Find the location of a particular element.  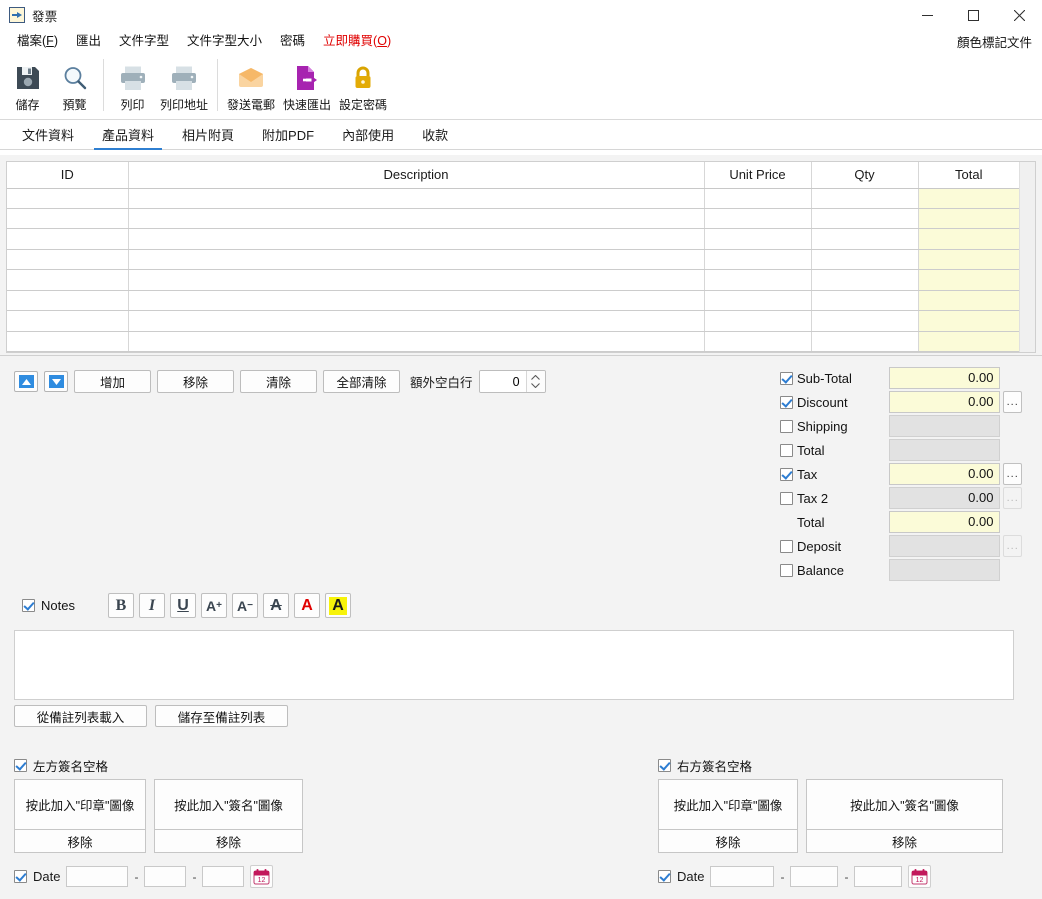

tab-product-data: 產品資料 is located at coordinates (128, 135).